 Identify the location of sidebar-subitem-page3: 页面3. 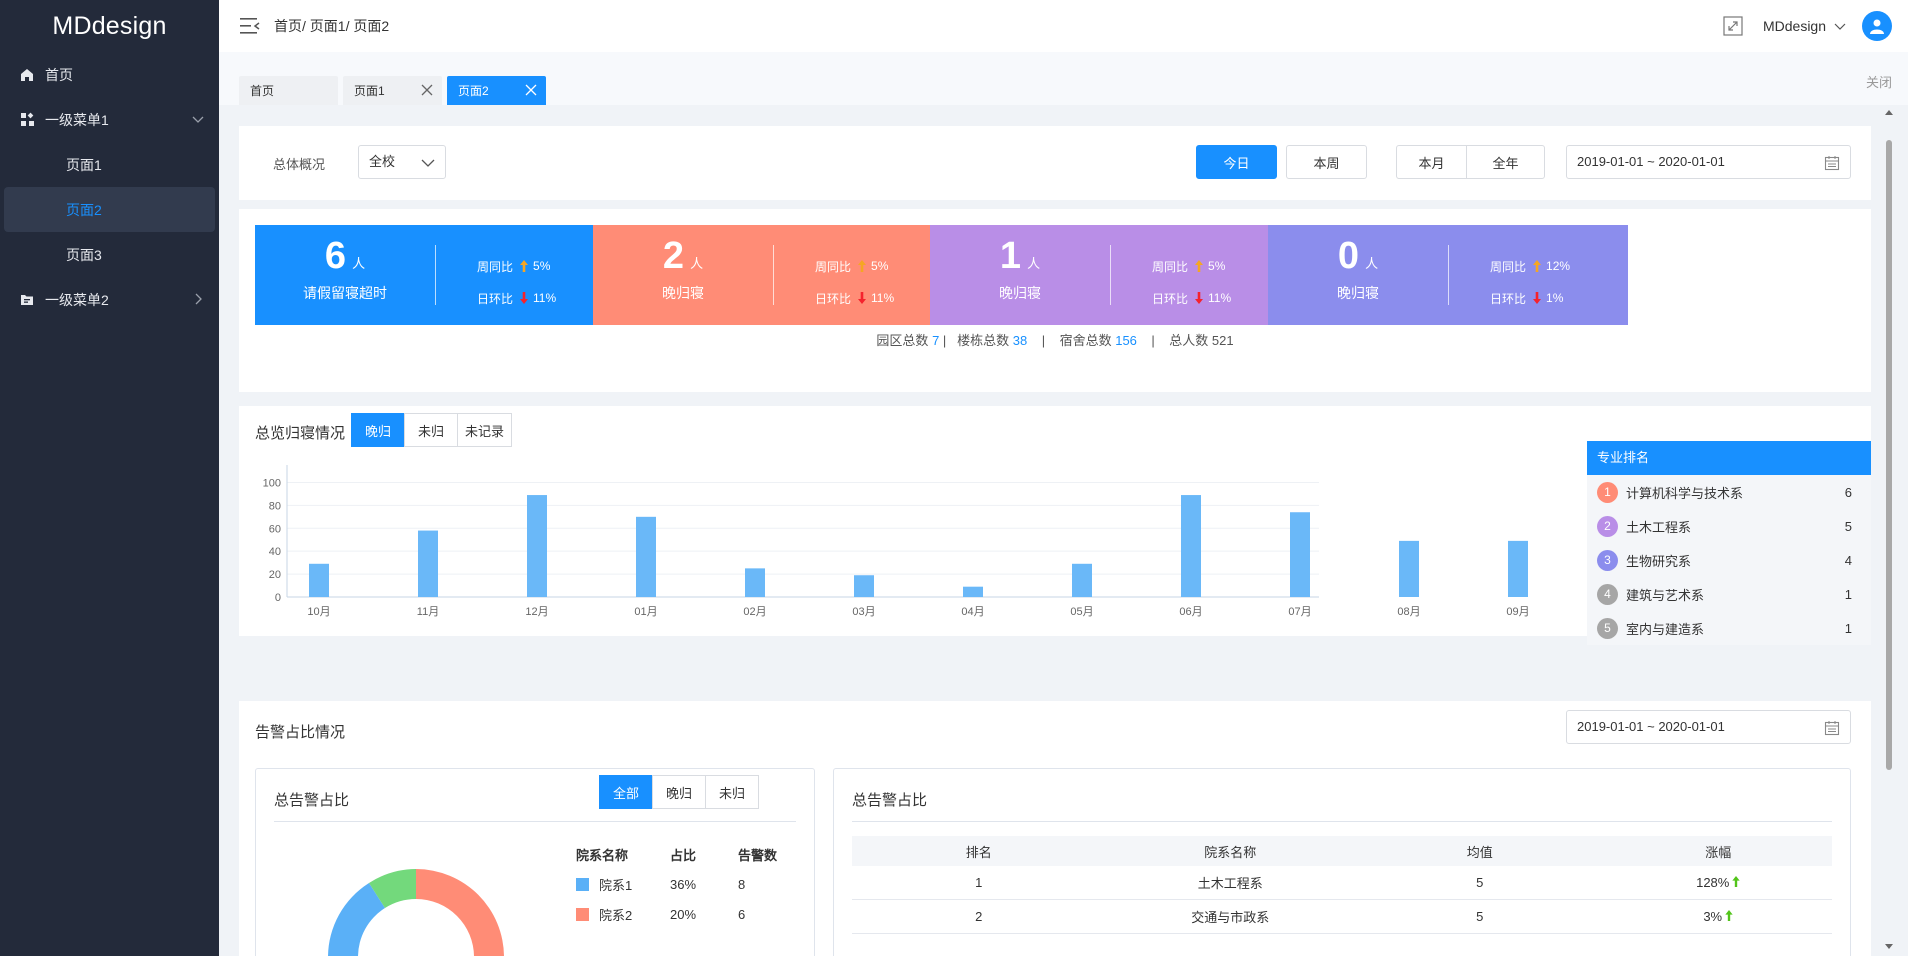
(109, 254).